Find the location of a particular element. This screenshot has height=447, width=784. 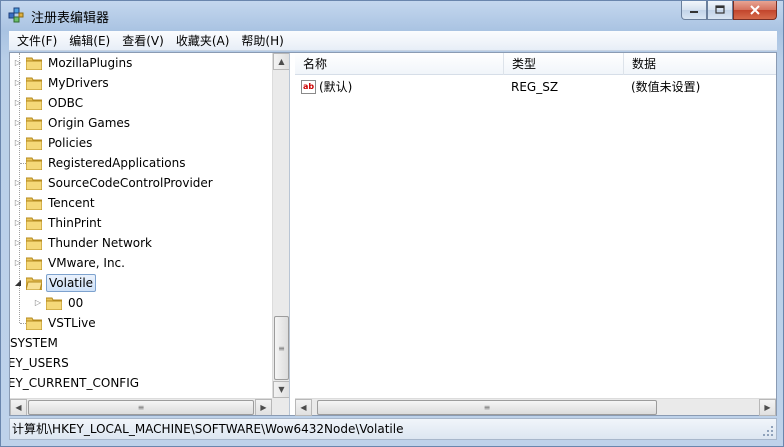

tree-item: ▷ 00 is located at coordinates (59, 303).